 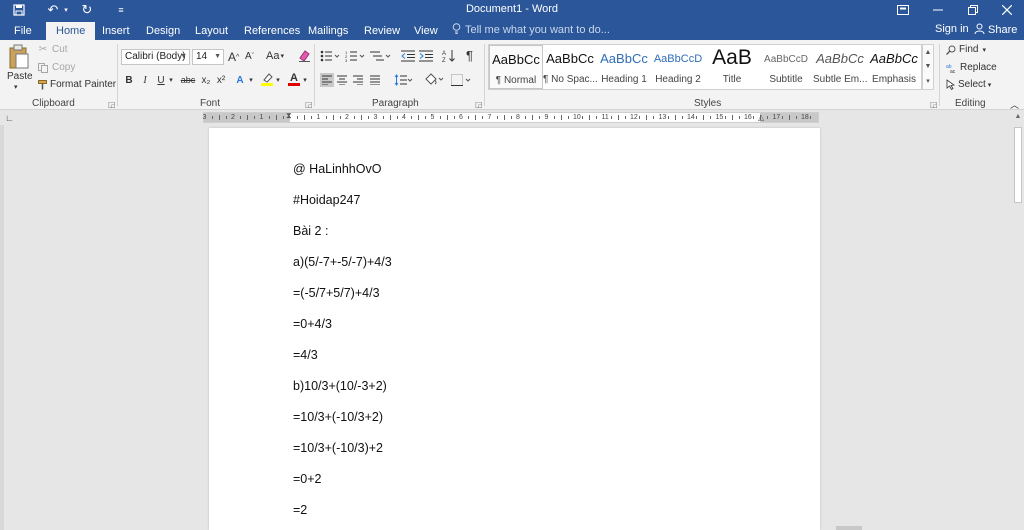 I want to click on styles-dialog-launcher-icon: ◲, so click(x=934, y=104).